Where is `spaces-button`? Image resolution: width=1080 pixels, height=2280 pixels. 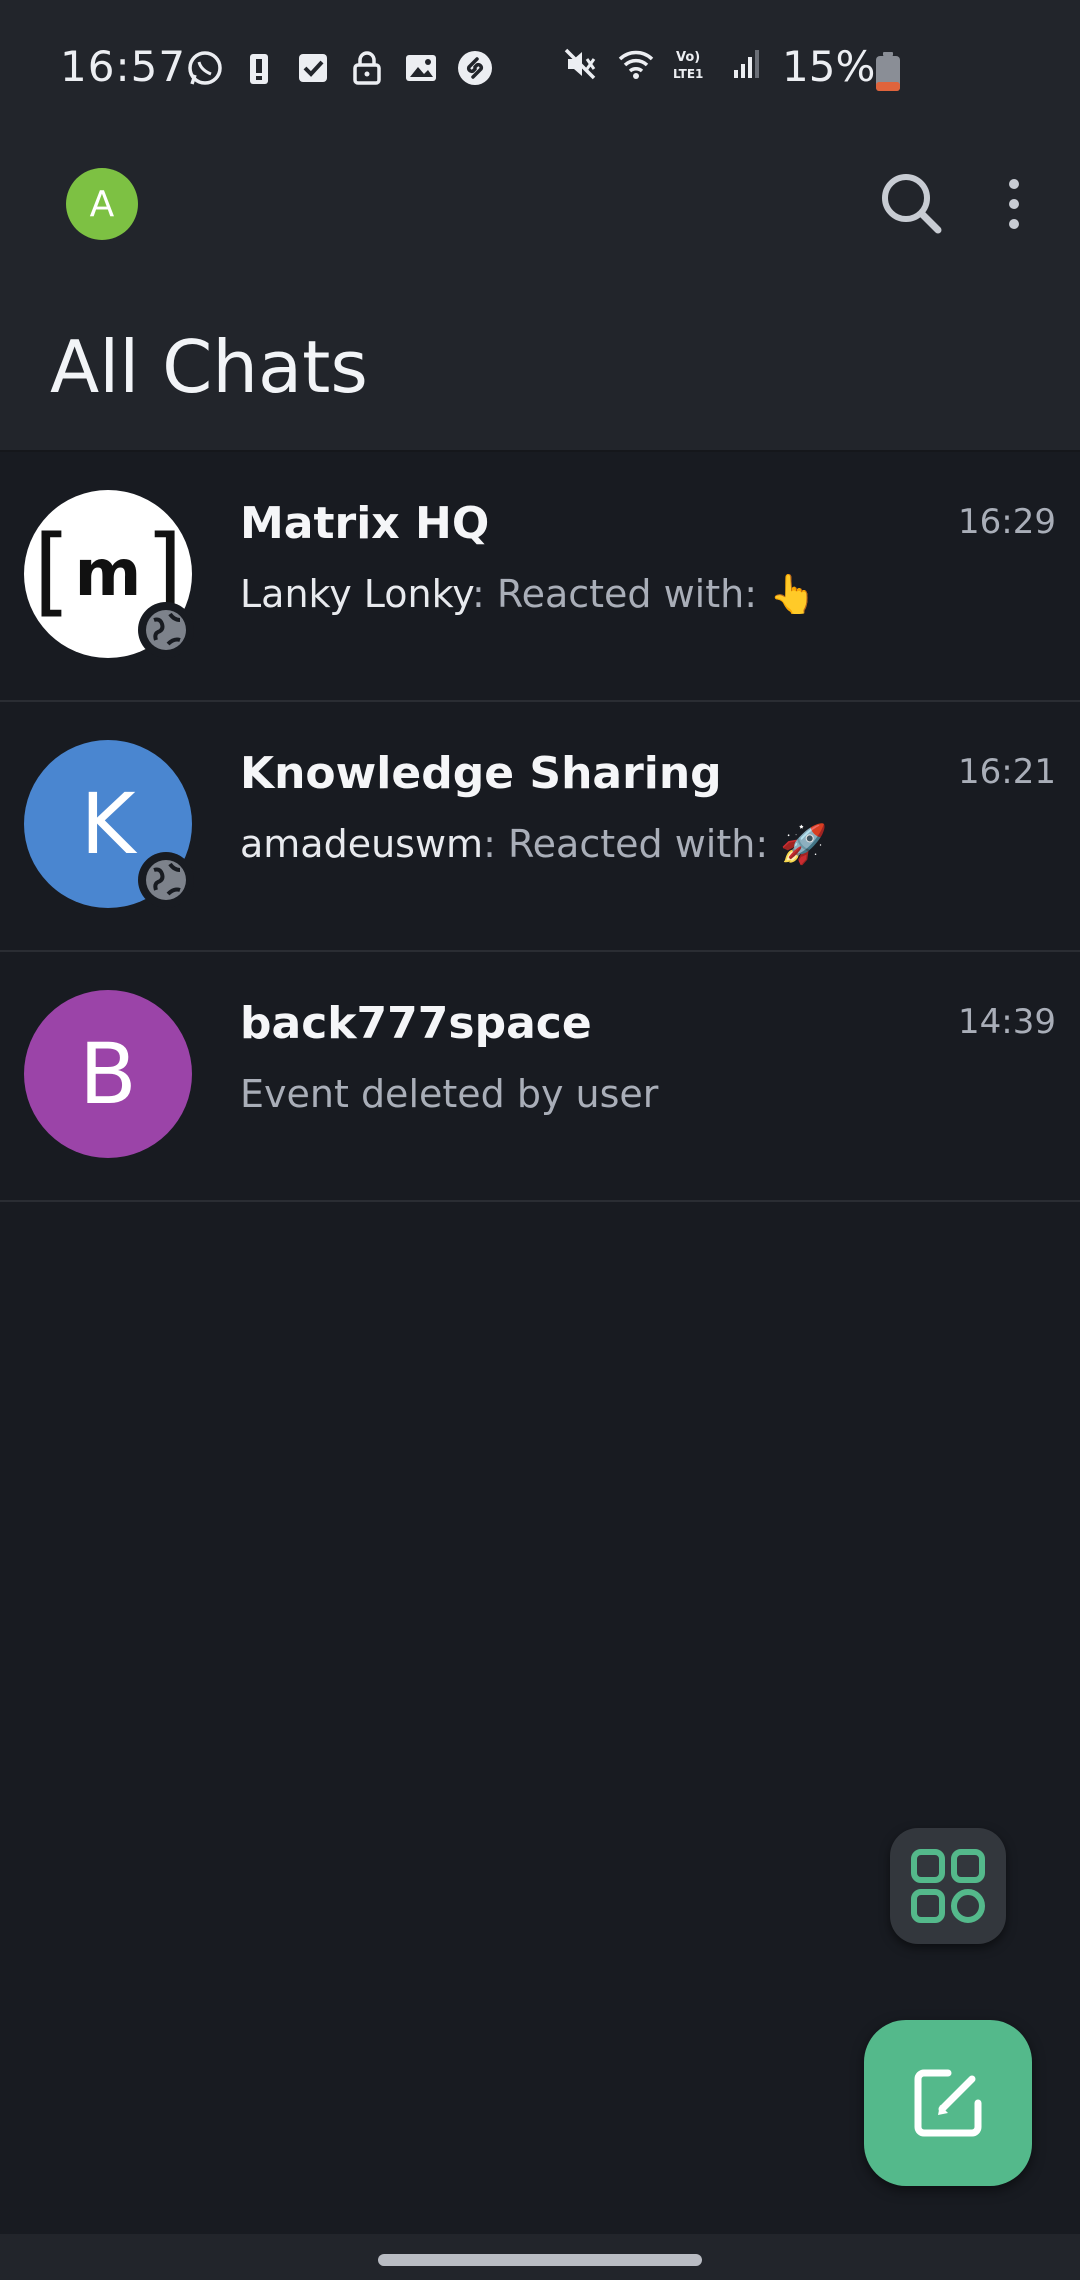
spaces-button is located at coordinates (948, 1886).